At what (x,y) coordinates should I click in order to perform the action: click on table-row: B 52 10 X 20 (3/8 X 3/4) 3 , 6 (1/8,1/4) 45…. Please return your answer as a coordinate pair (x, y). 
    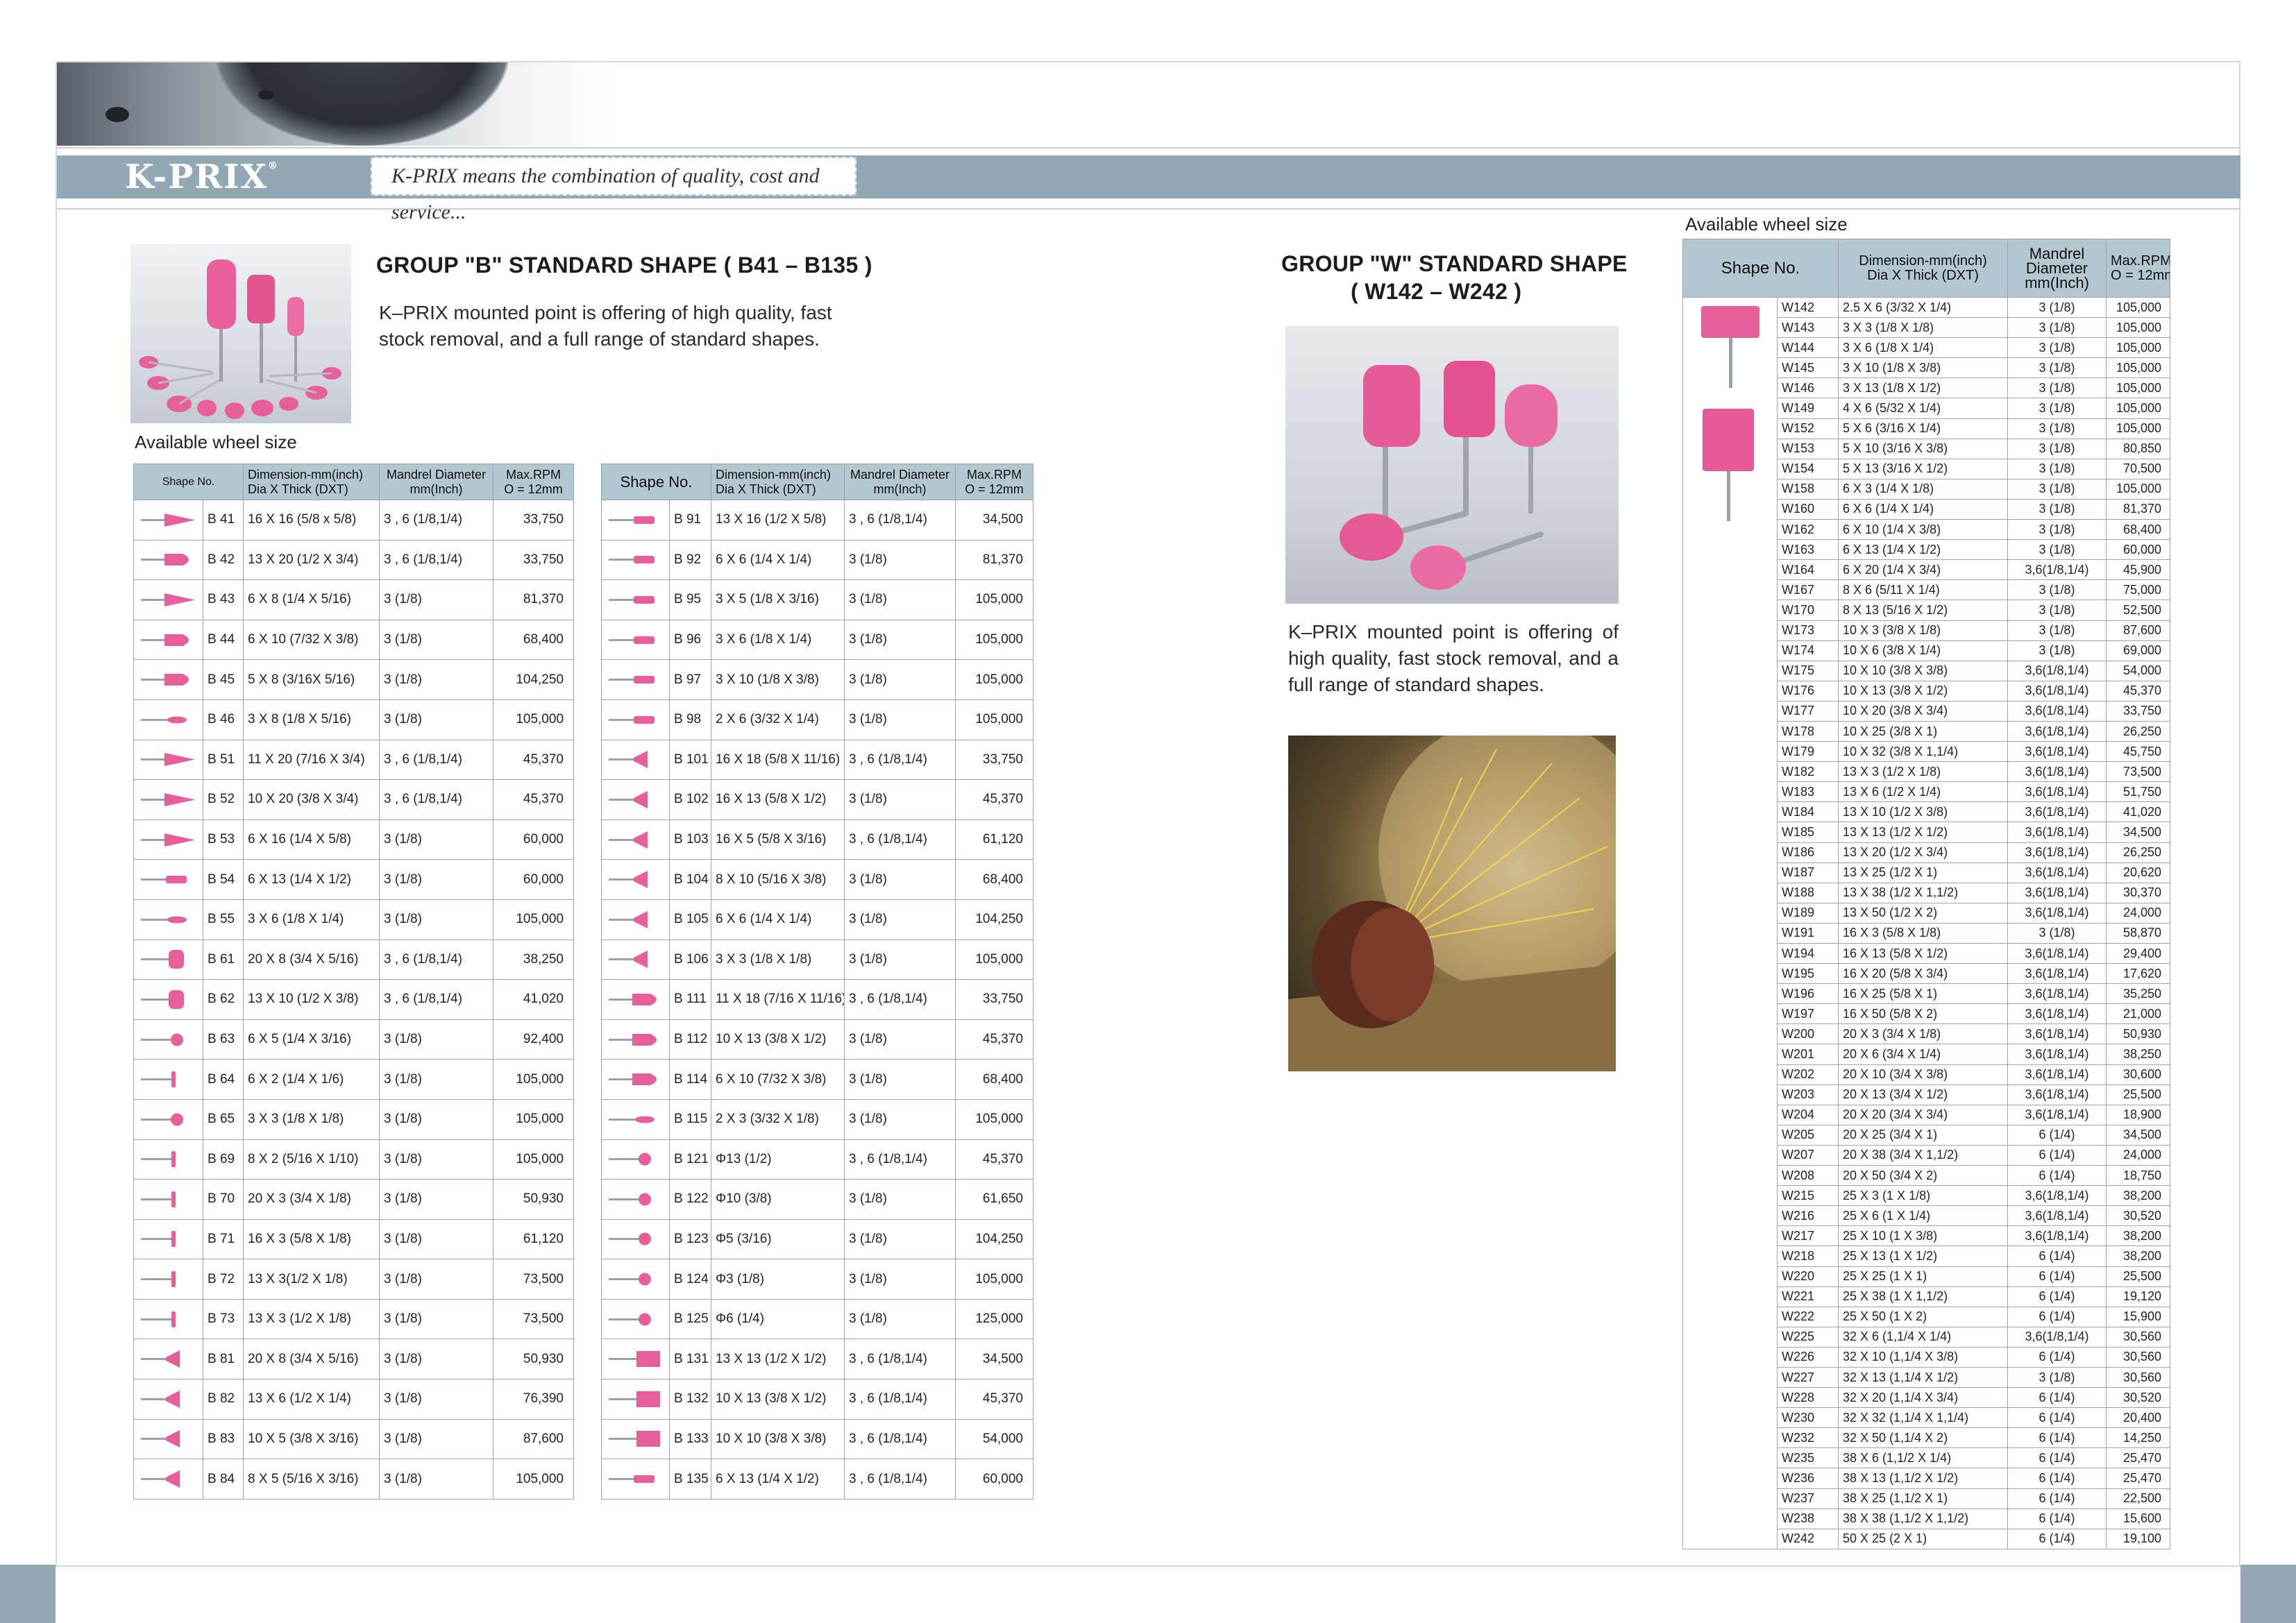
    Looking at the image, I should click on (354, 799).